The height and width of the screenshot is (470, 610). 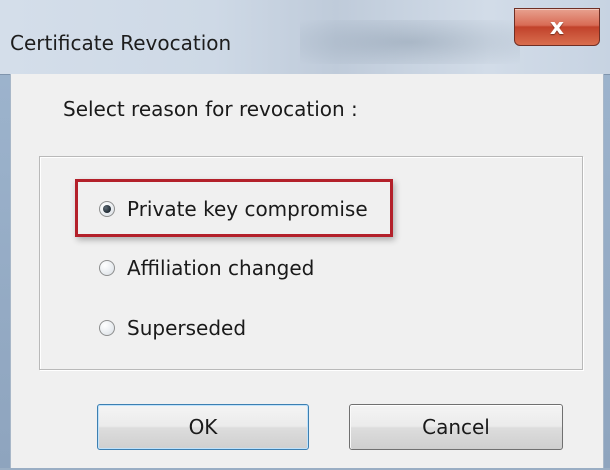 What do you see at coordinates (210, 109) in the screenshot?
I see `revocation-prompt-label: Select reason for revocation :` at bounding box center [210, 109].